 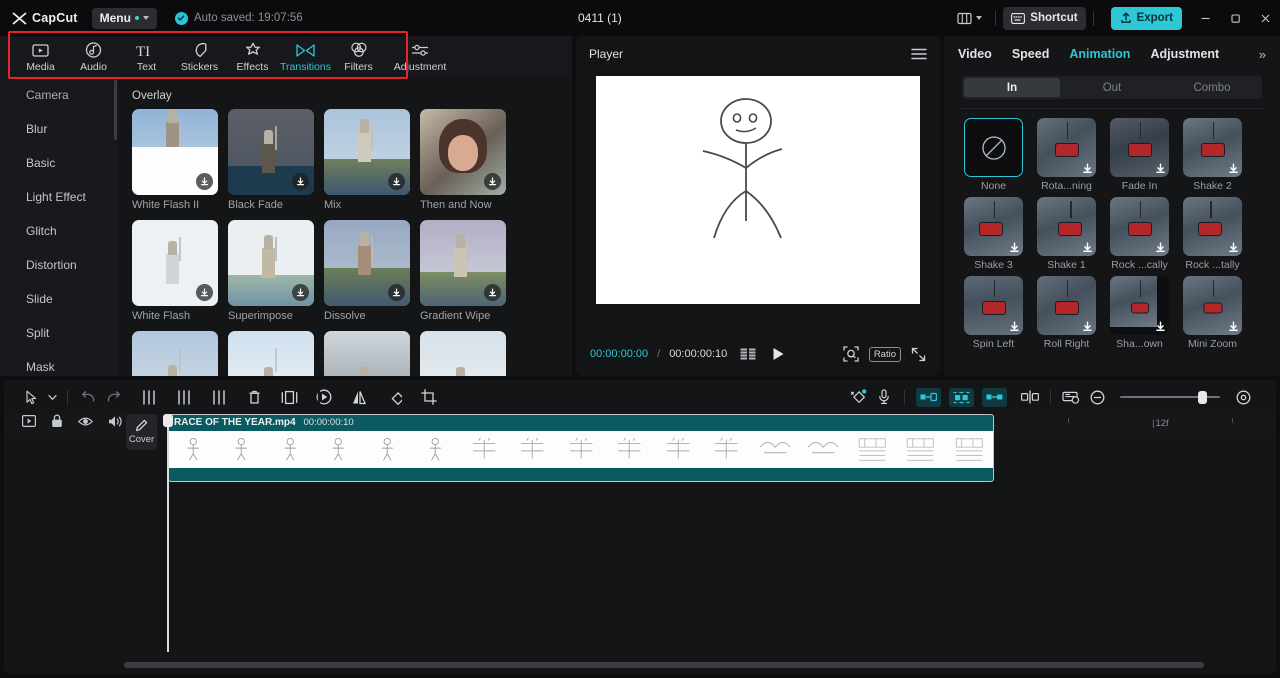 What do you see at coordinates (52, 397) in the screenshot?
I see `chevron-down-icon` at bounding box center [52, 397].